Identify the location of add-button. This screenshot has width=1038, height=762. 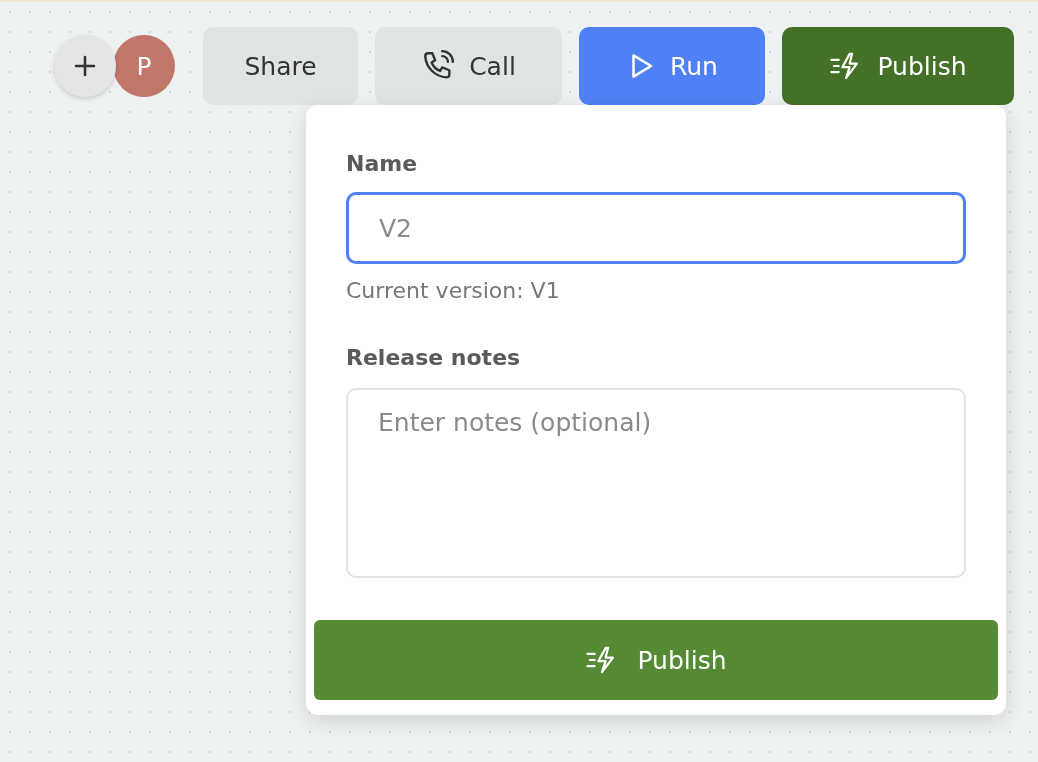
(85, 66).